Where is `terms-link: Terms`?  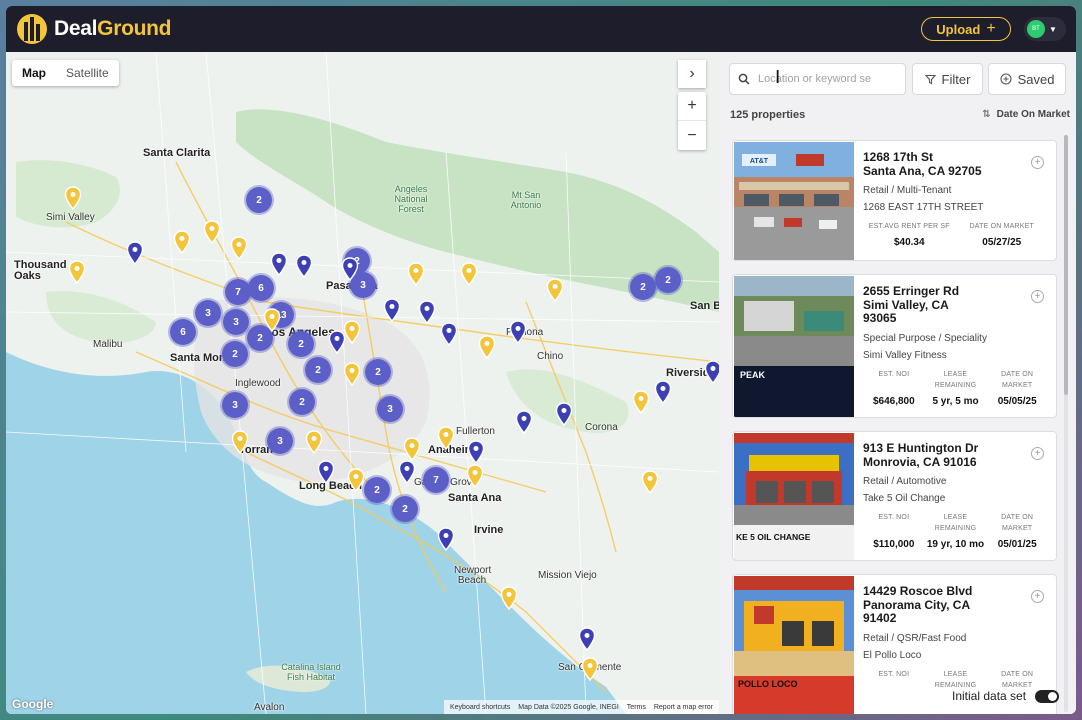 terms-link: Terms is located at coordinates (636, 707).